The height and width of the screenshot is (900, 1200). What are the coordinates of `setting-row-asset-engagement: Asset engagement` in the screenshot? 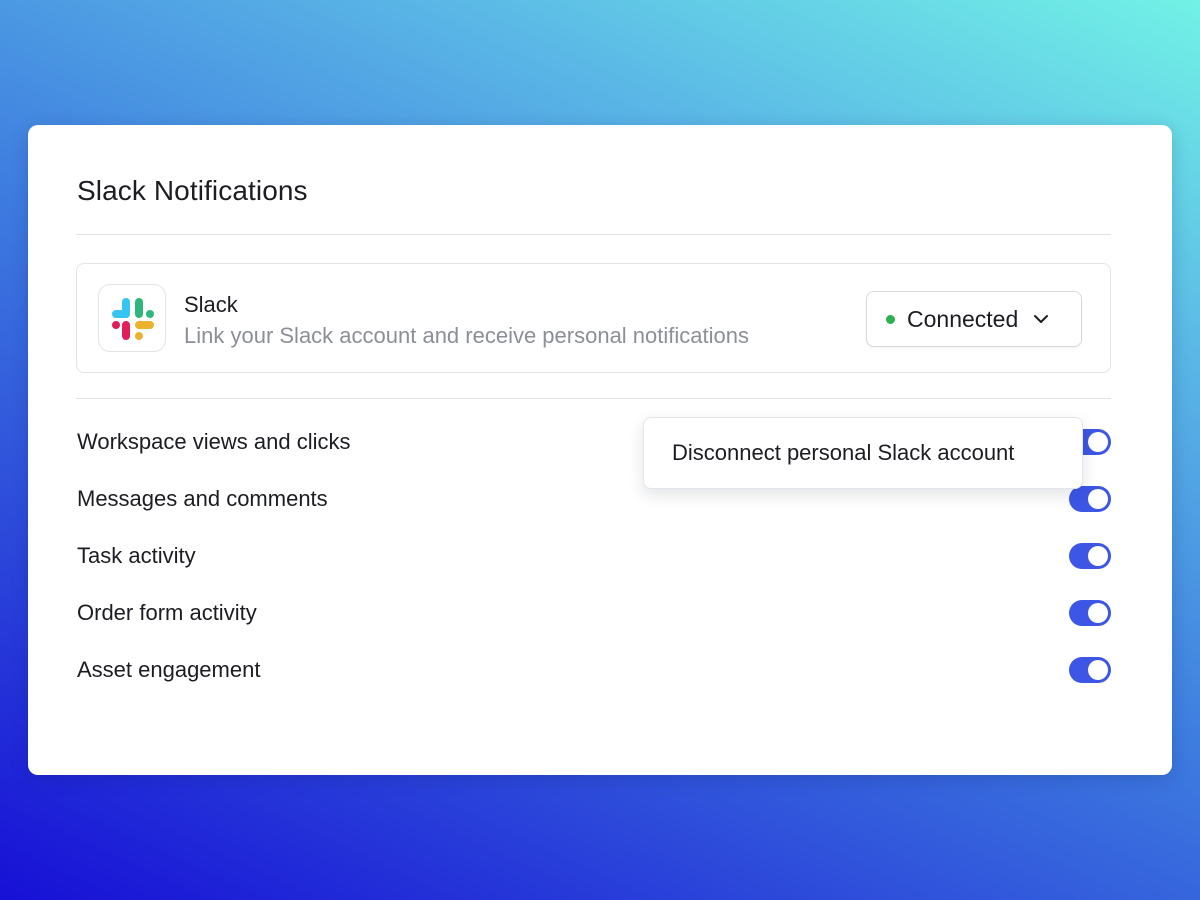 It's located at (594, 670).